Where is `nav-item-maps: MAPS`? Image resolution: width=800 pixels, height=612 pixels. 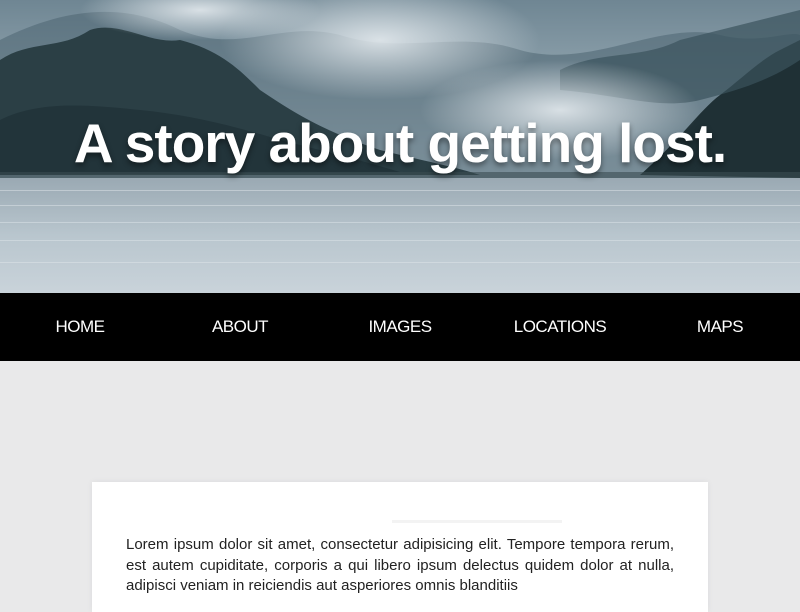
nav-item-maps: MAPS is located at coordinates (720, 327).